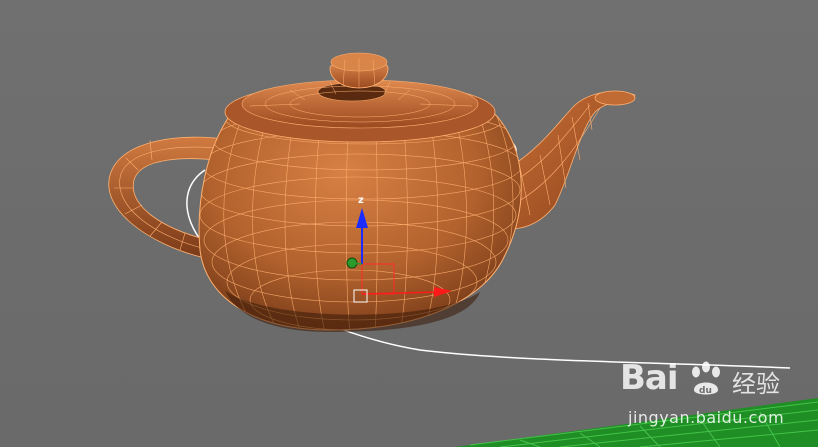  What do you see at coordinates (570, 159) in the screenshot?
I see `teapot-spout` at bounding box center [570, 159].